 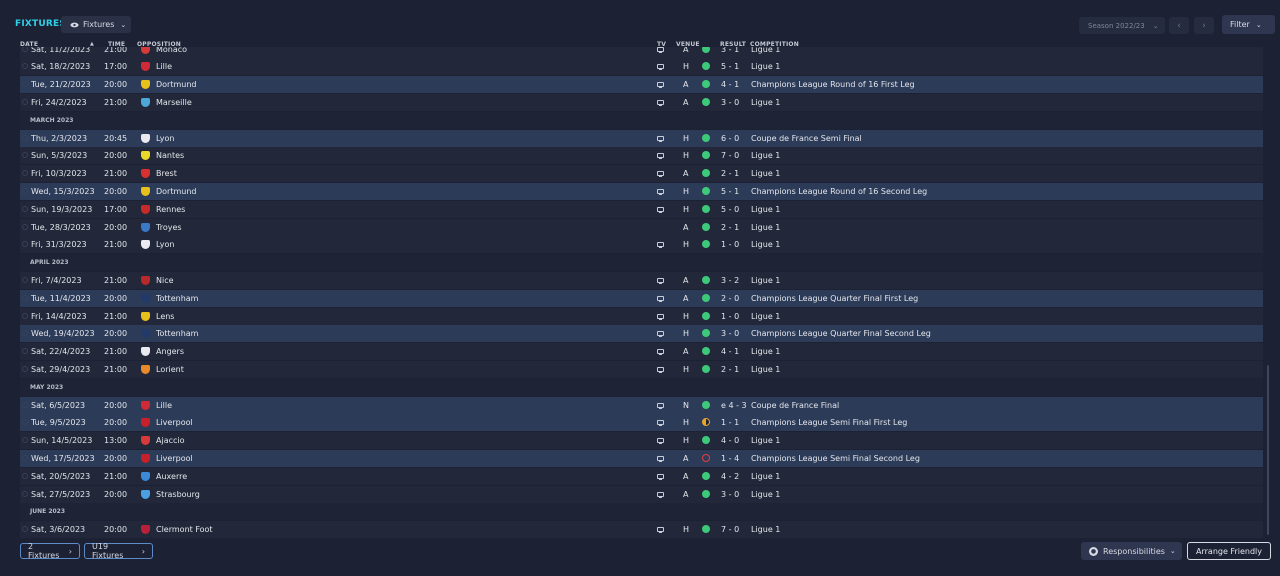 What do you see at coordinates (171, 476) in the screenshot?
I see `opposition-link: Auxerre` at bounding box center [171, 476].